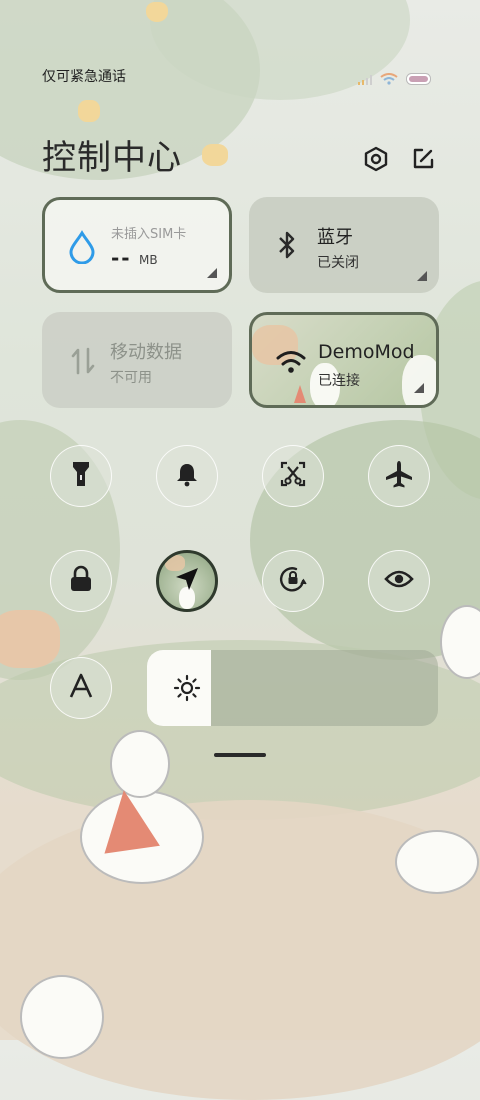  I want to click on settings-hexagon-icon, so click(376, 159).